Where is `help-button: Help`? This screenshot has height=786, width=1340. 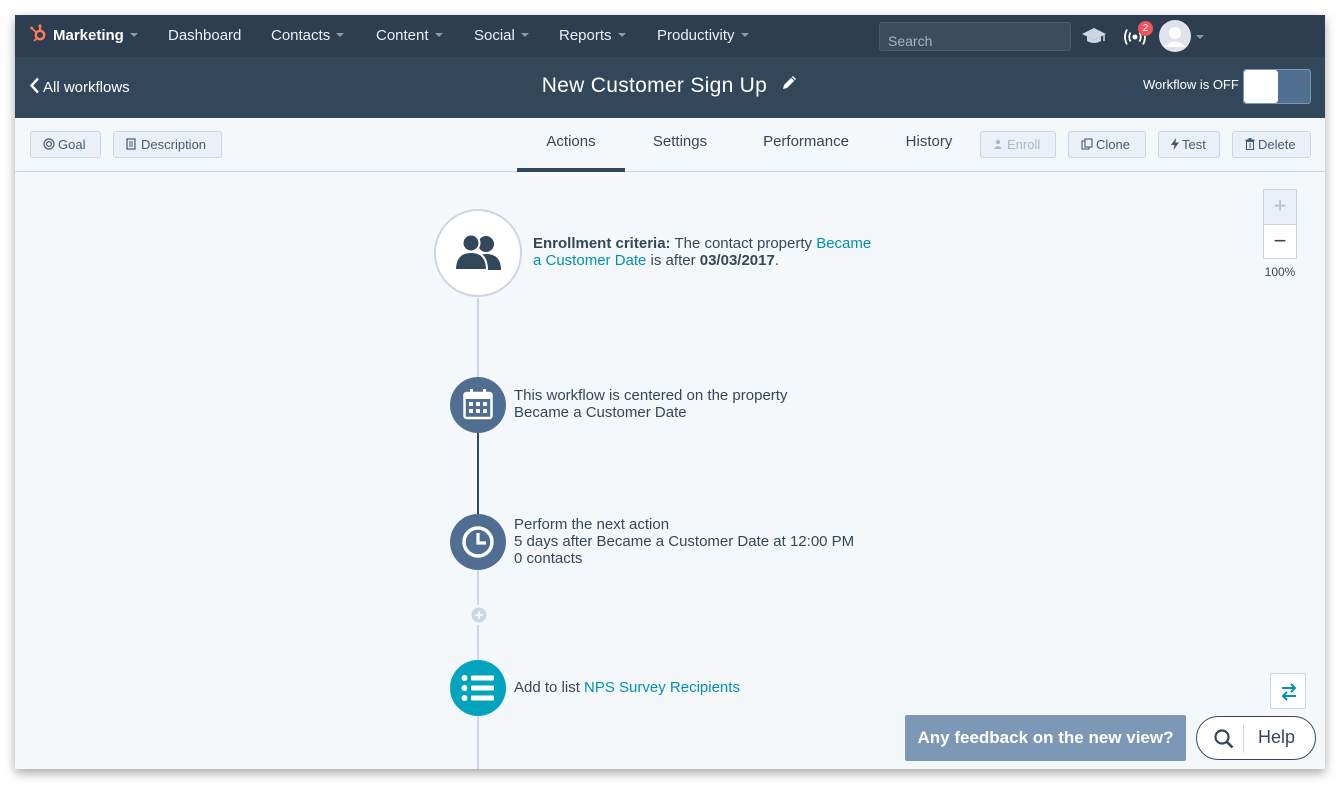
help-button: Help is located at coordinates (1256, 738).